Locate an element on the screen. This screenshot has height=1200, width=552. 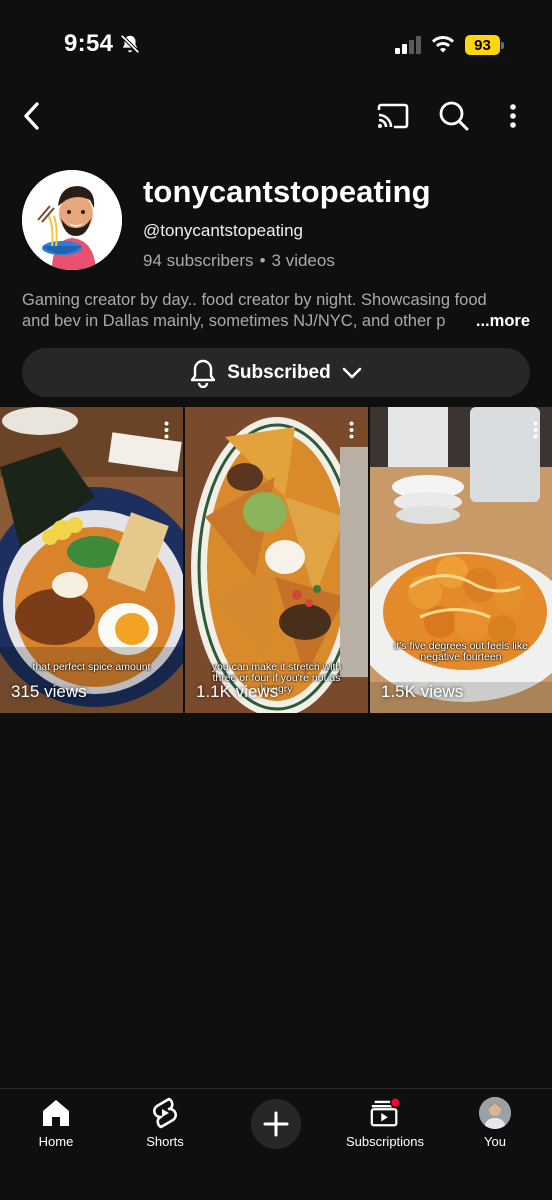
short-thumbnail-fried-bites is located at coordinates (461, 560).